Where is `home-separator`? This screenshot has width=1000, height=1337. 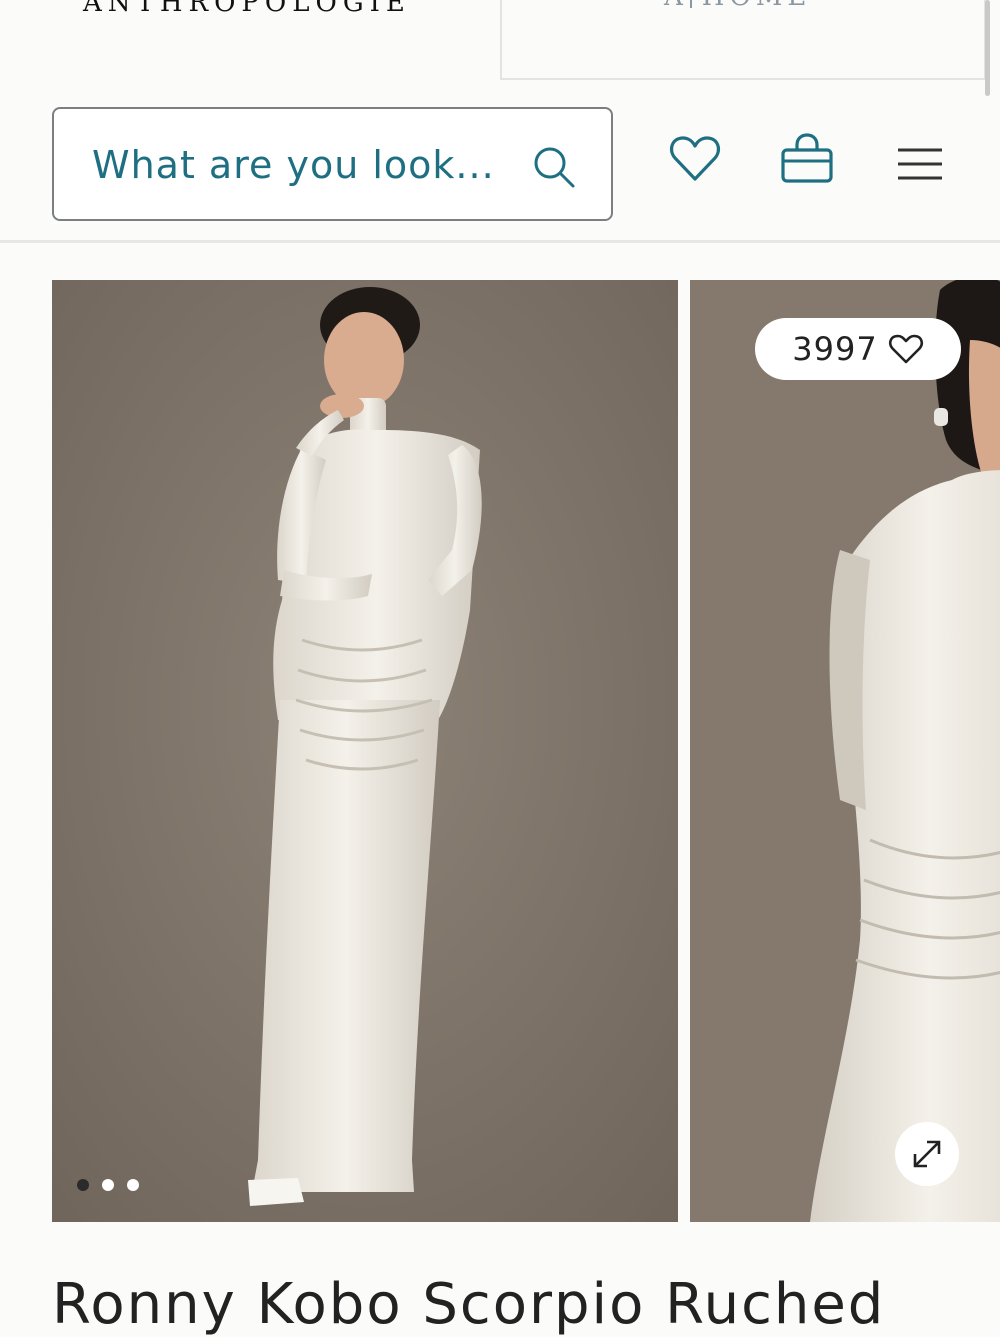
home-separator is located at coordinates (690, 4).